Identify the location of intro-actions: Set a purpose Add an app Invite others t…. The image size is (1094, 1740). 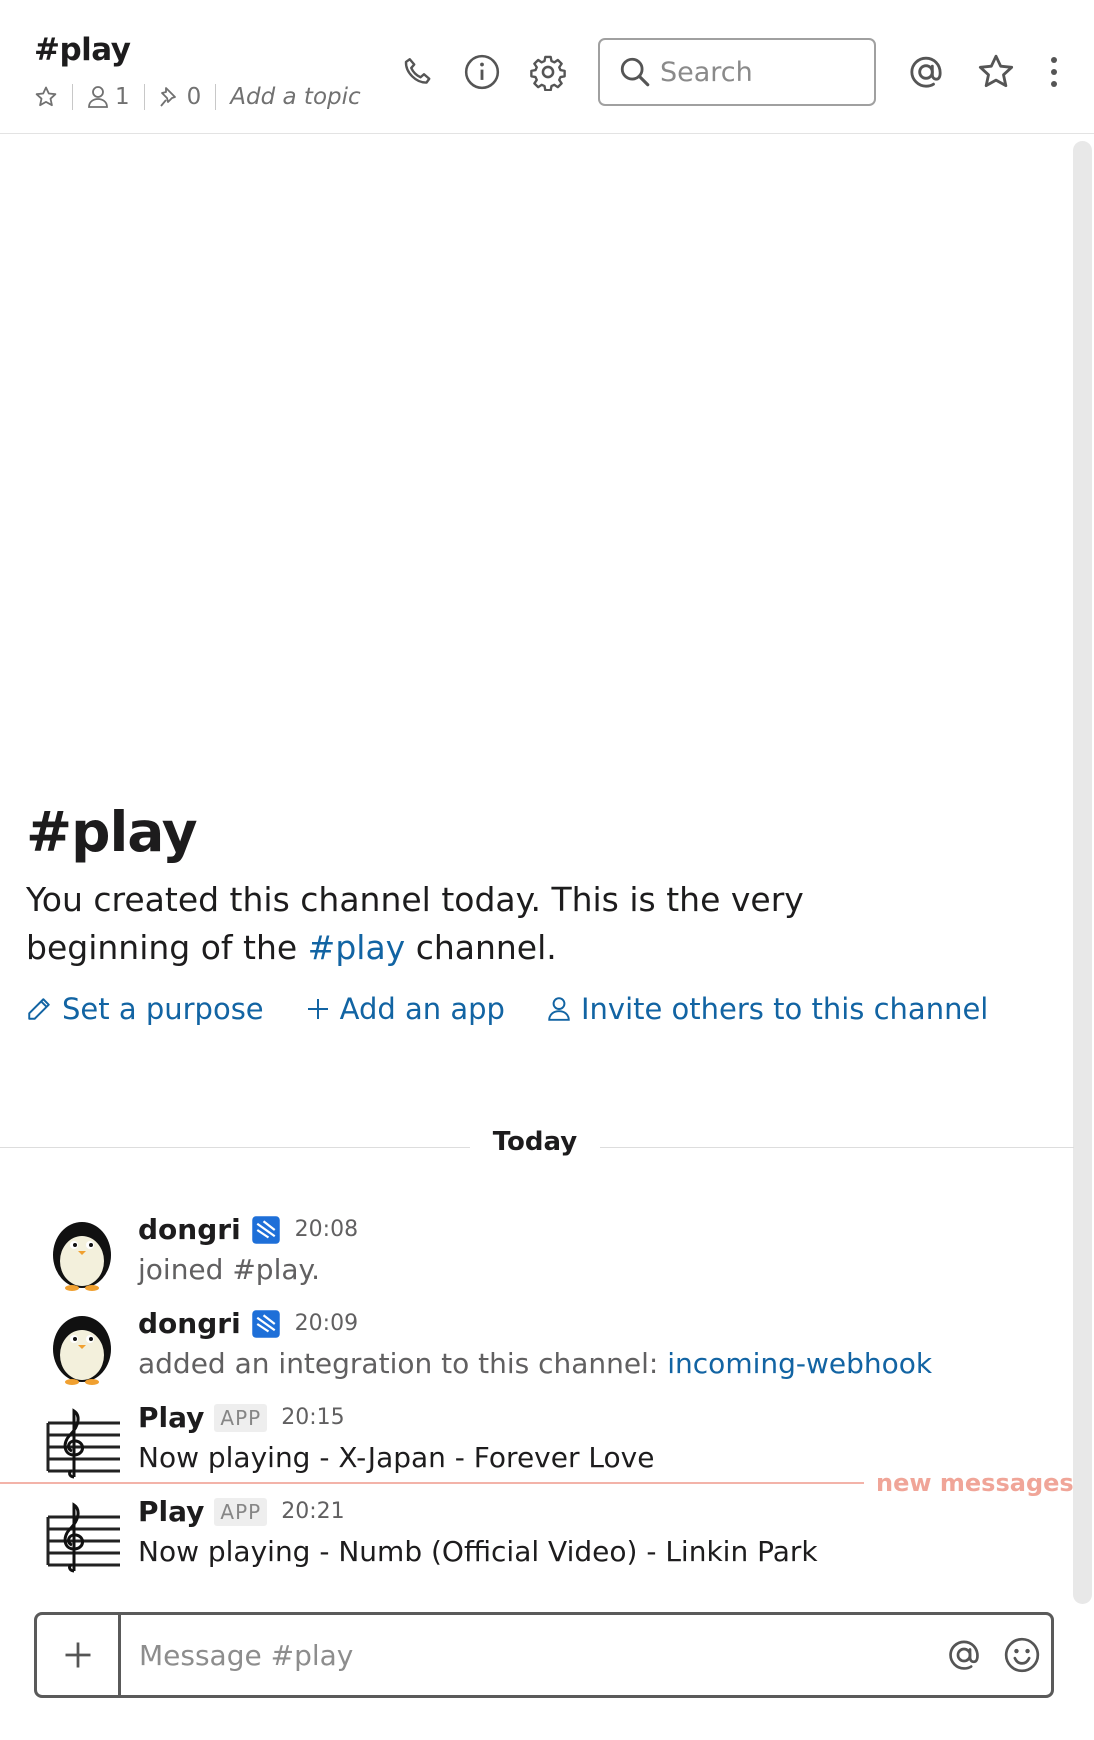
(507, 1009).